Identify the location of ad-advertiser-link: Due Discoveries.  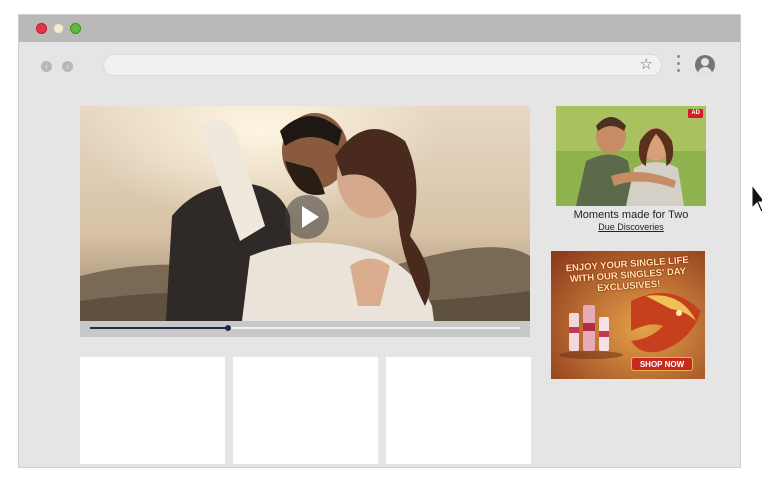
(631, 227).